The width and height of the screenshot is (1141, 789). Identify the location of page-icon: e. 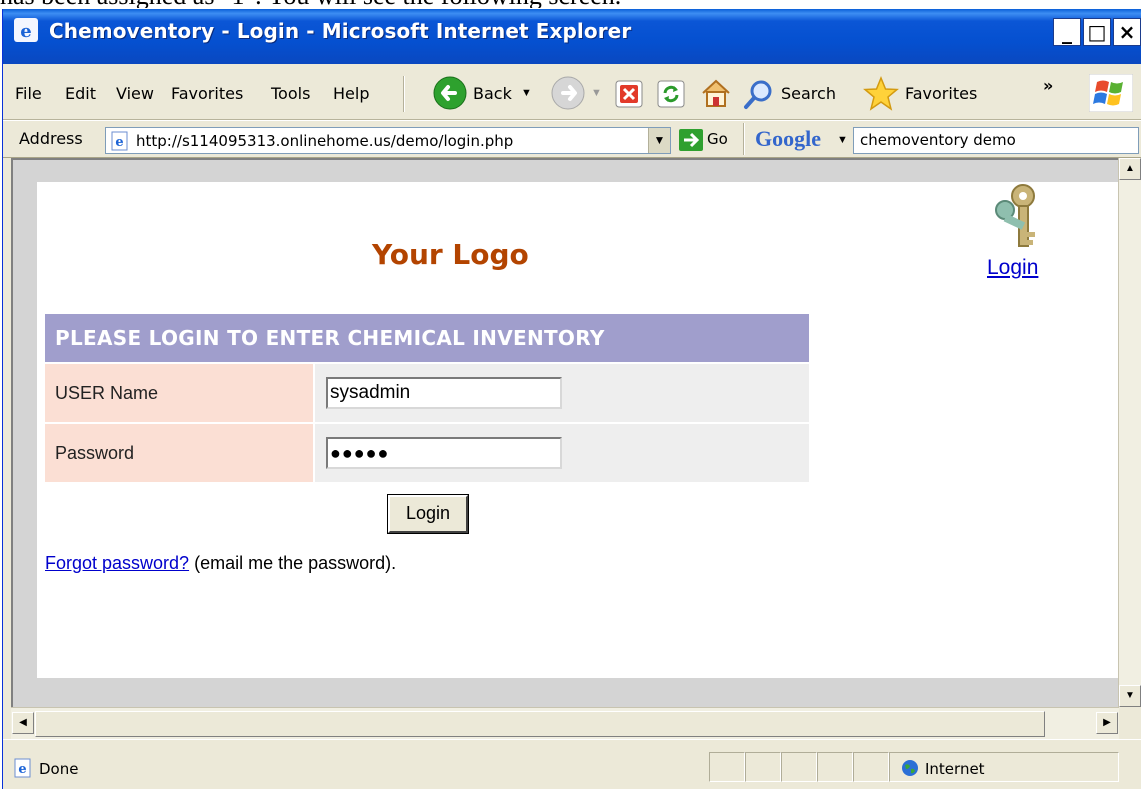
(119, 141).